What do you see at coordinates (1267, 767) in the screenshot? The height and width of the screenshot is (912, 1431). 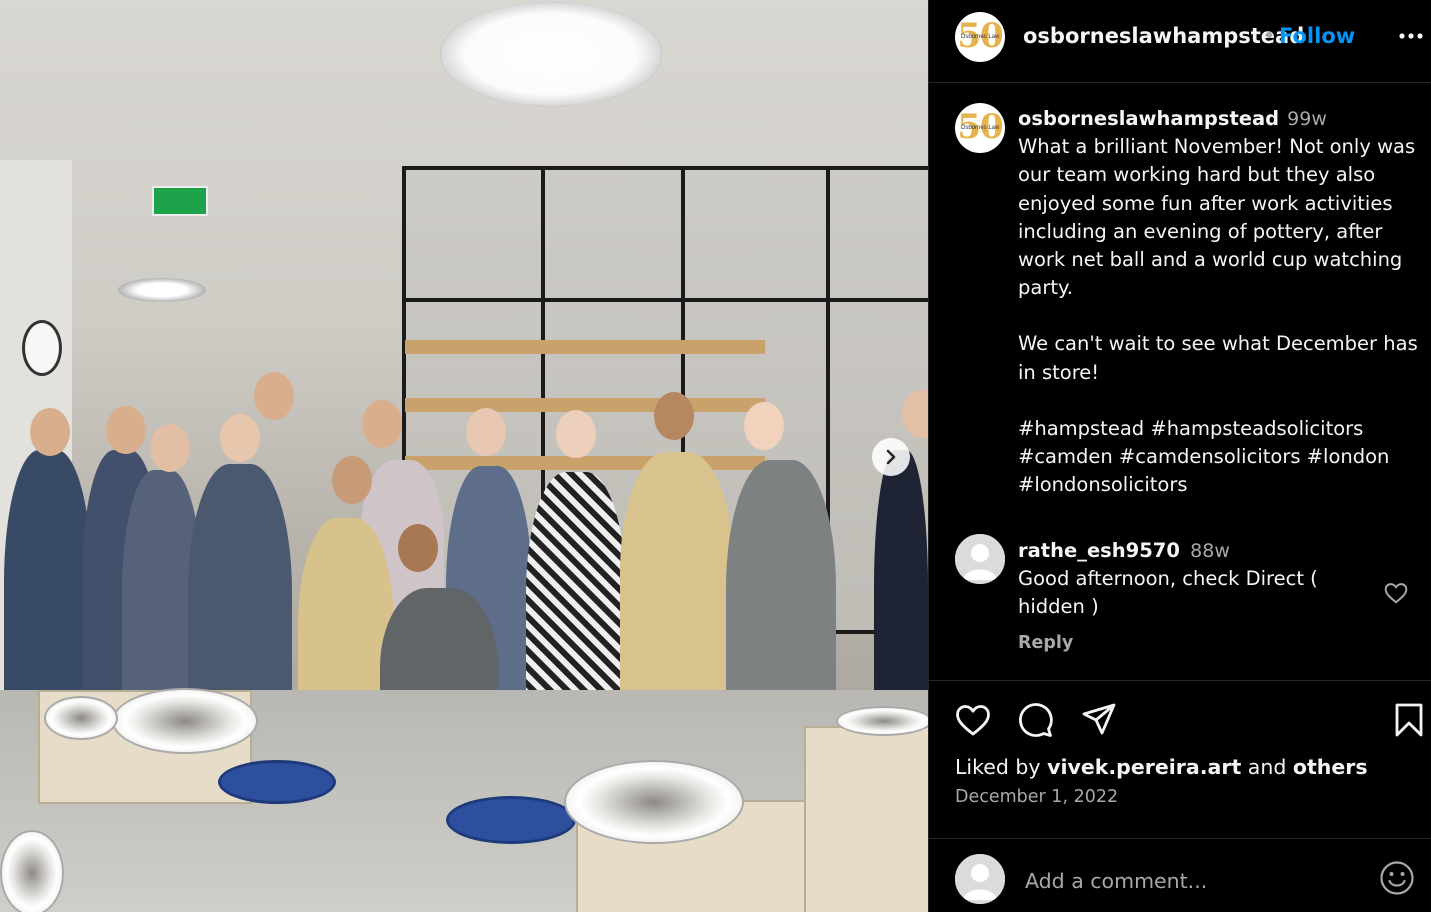 I see `likes-middle: and` at bounding box center [1267, 767].